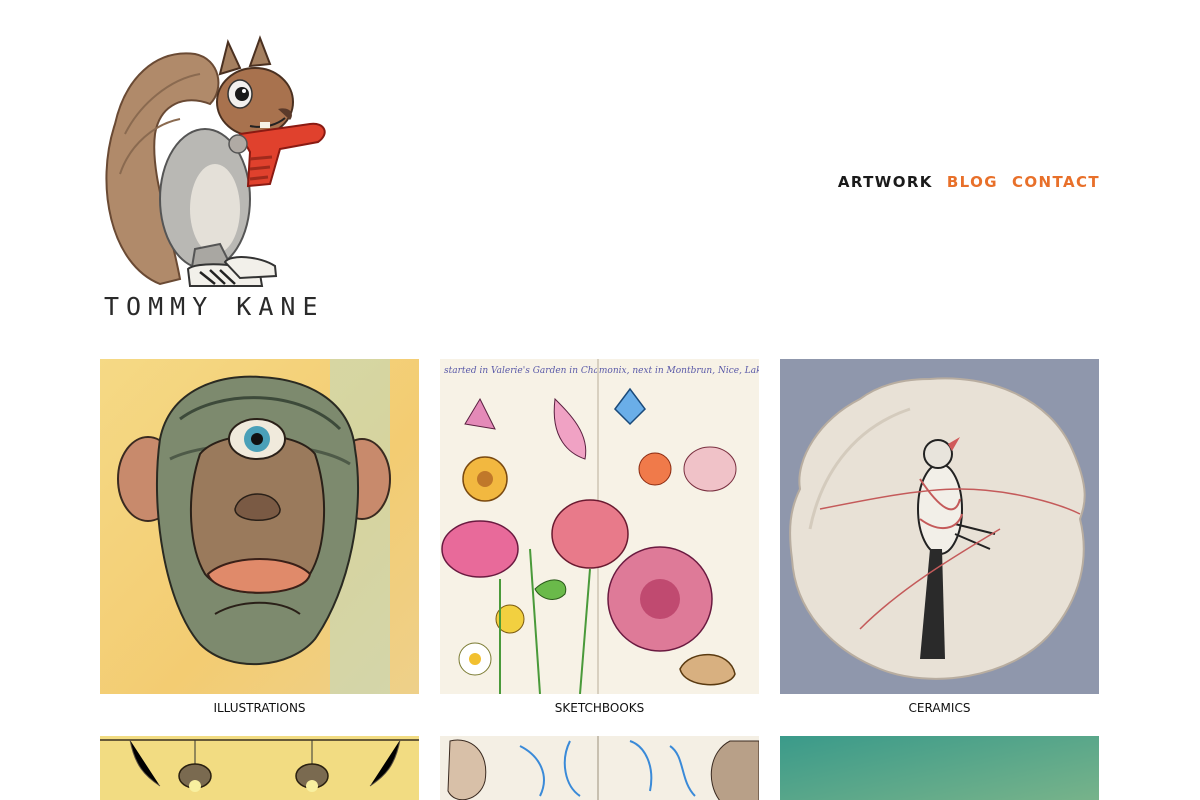 The width and height of the screenshot is (1200, 800). I want to click on gallery-caption: ILLUSTRATIONS, so click(259, 708).